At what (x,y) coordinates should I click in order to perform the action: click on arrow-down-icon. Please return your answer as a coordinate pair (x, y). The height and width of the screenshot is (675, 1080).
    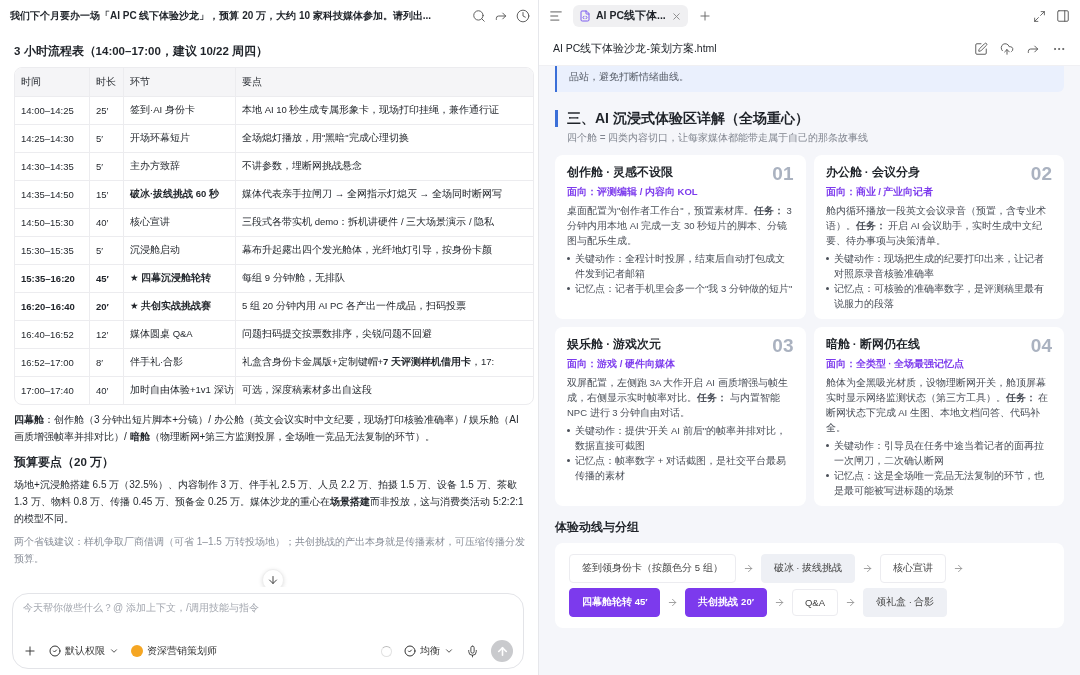
    Looking at the image, I should click on (273, 580).